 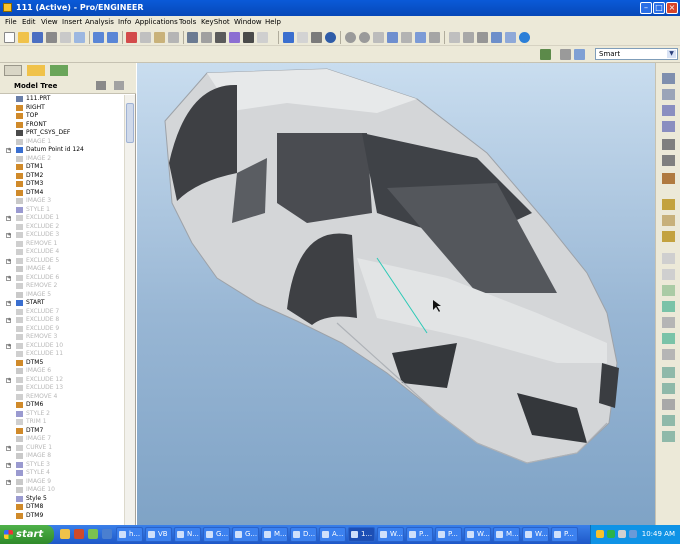 I want to click on tree-item: + STYLE 3, so click(x=62, y=465).